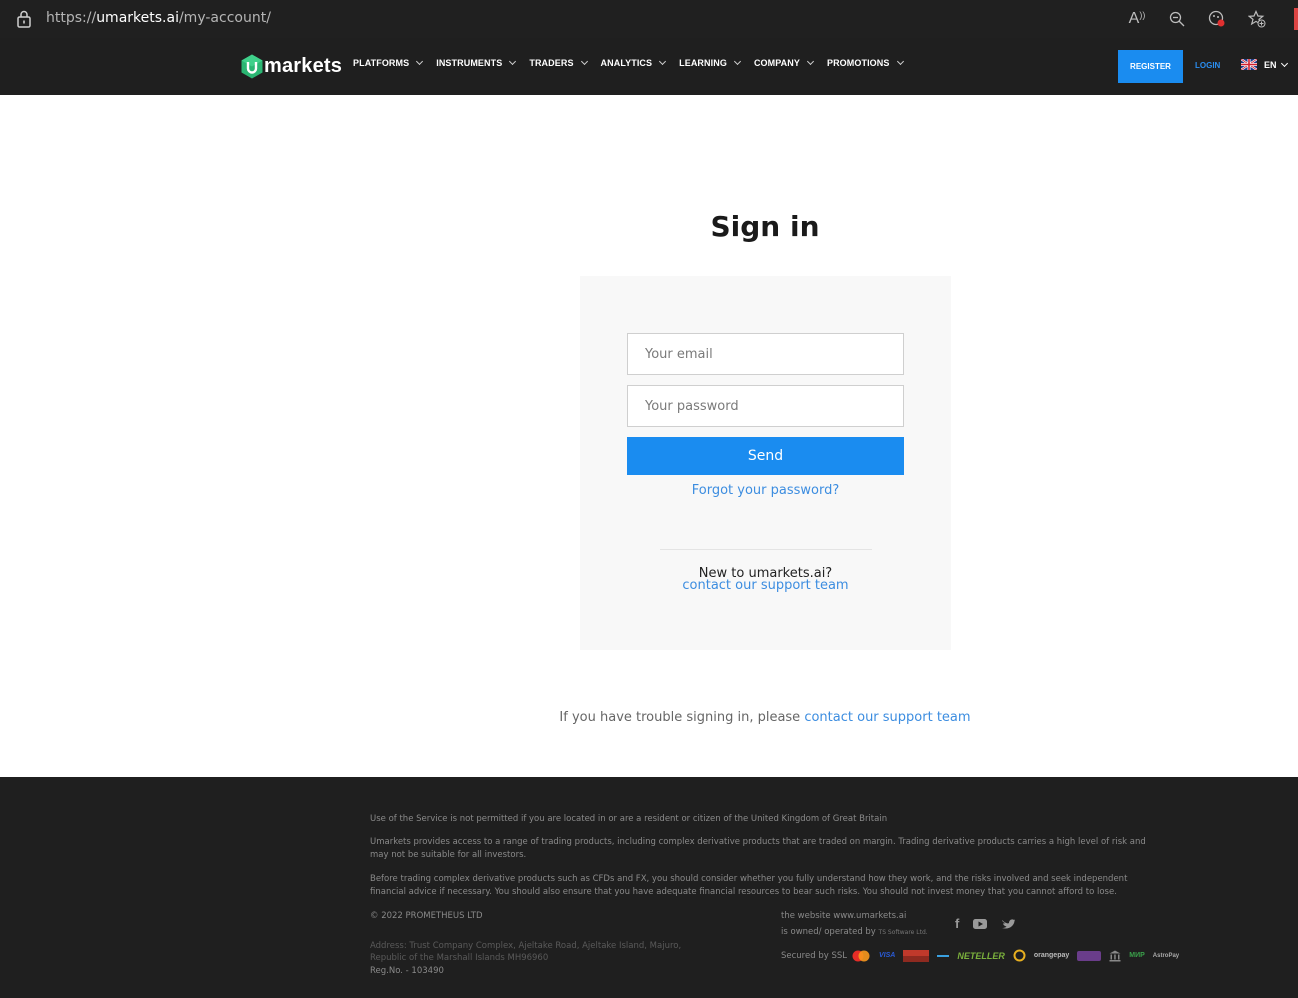 This screenshot has width=1298, height=998. What do you see at coordinates (1115, 955) in the screenshot?
I see `bank-icon` at bounding box center [1115, 955].